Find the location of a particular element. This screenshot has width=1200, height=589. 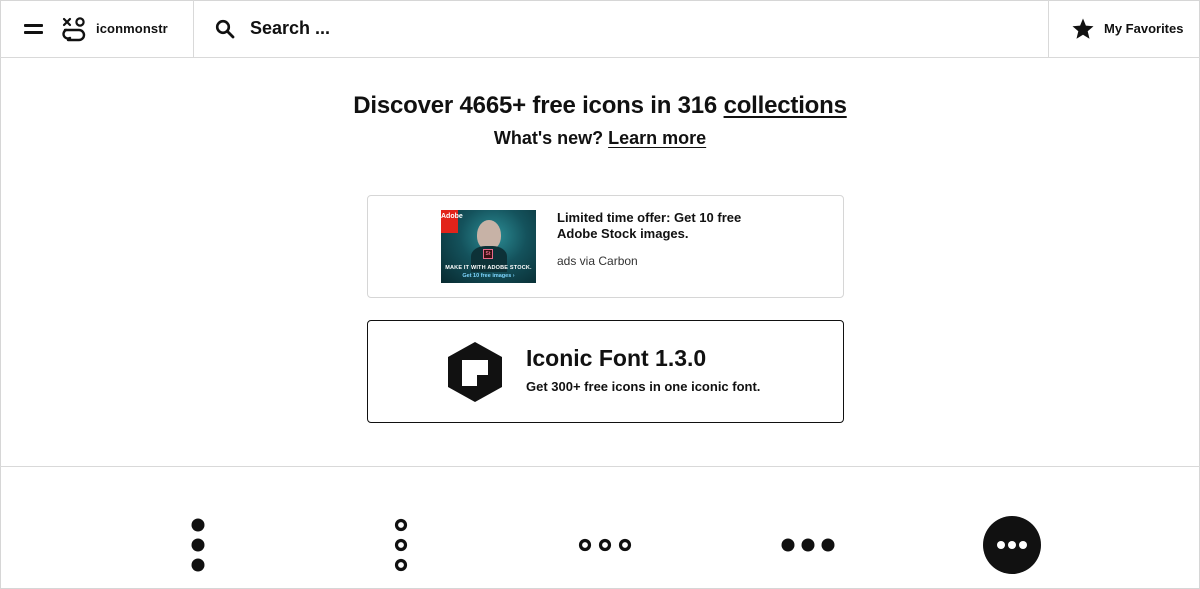

search-bar is located at coordinates (621, 28).